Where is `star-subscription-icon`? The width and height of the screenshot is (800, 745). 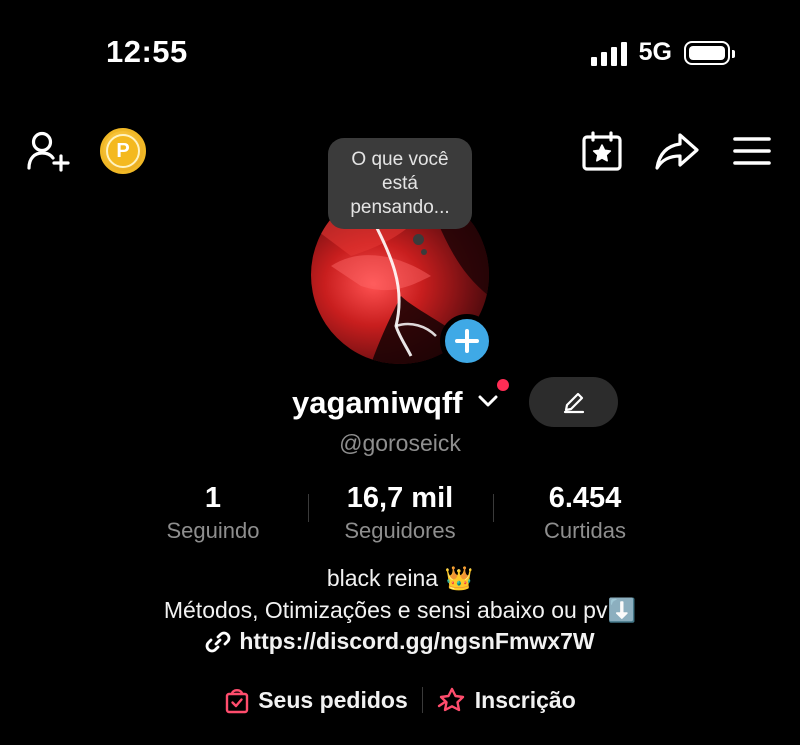
star-subscription-icon is located at coordinates (450, 699).